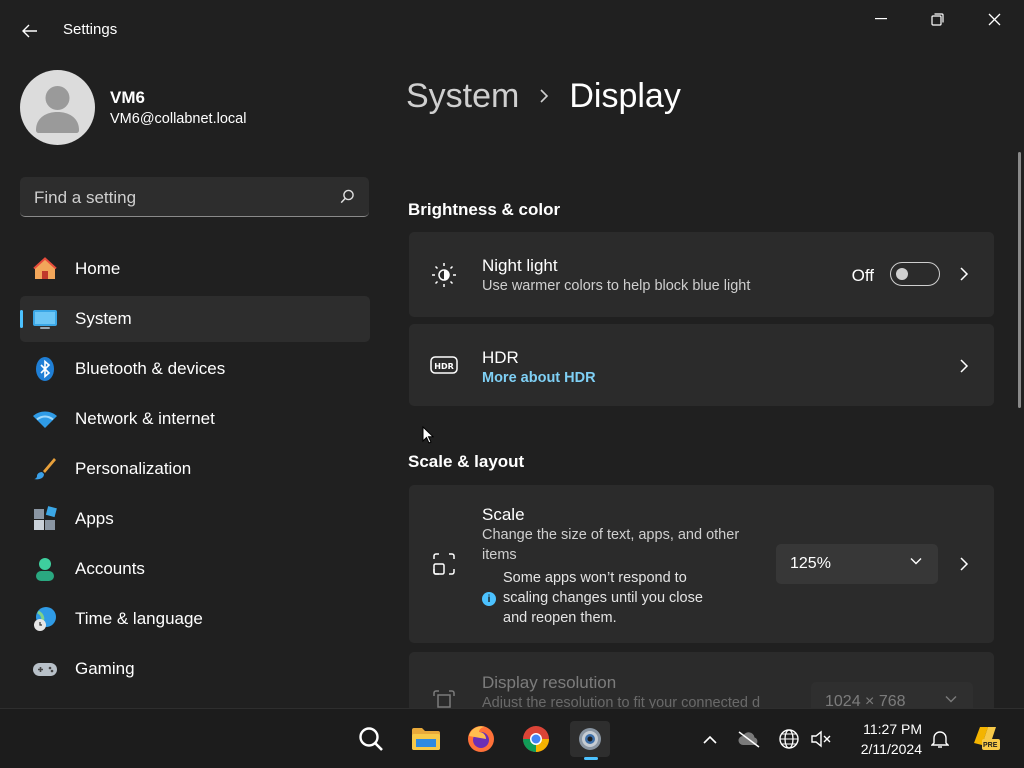 The image size is (1024, 768). What do you see at coordinates (195, 569) in the screenshot?
I see `sidebar-item-accounts: Accounts` at bounding box center [195, 569].